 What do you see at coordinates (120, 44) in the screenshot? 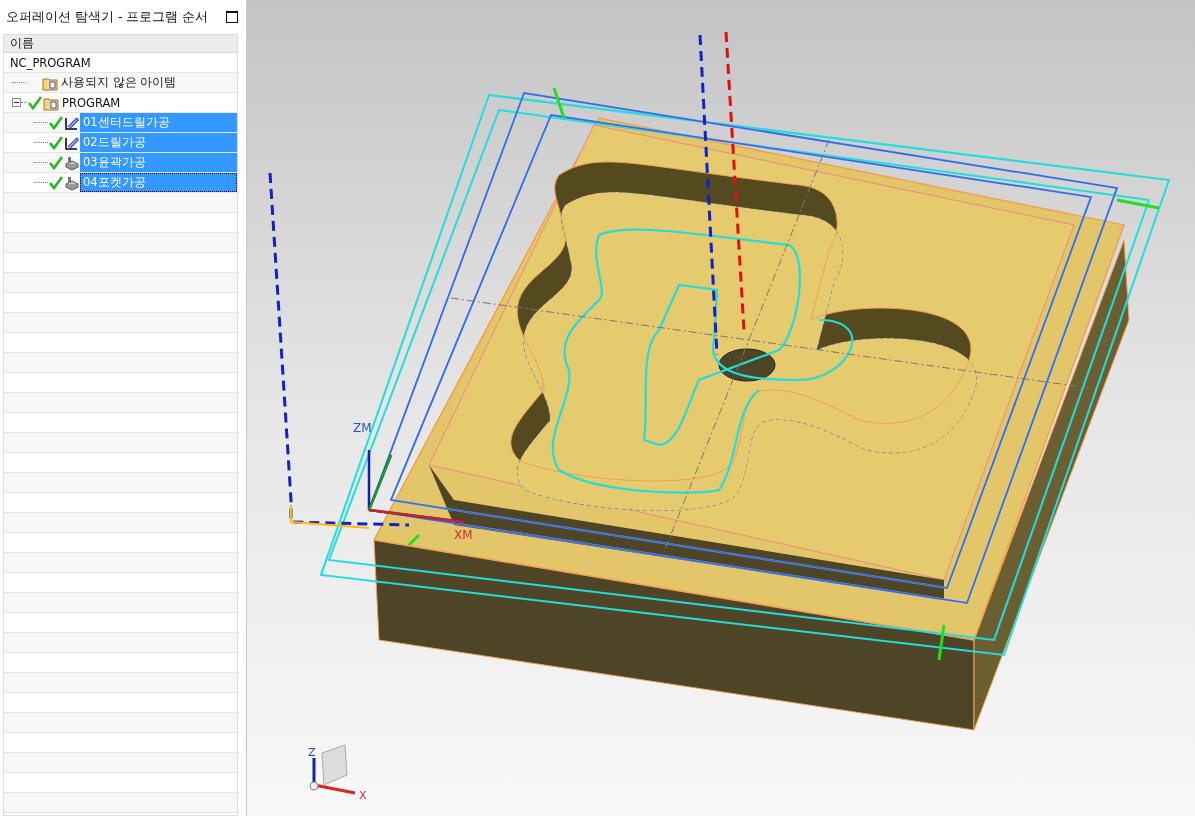
I see `column-header: 이름` at bounding box center [120, 44].